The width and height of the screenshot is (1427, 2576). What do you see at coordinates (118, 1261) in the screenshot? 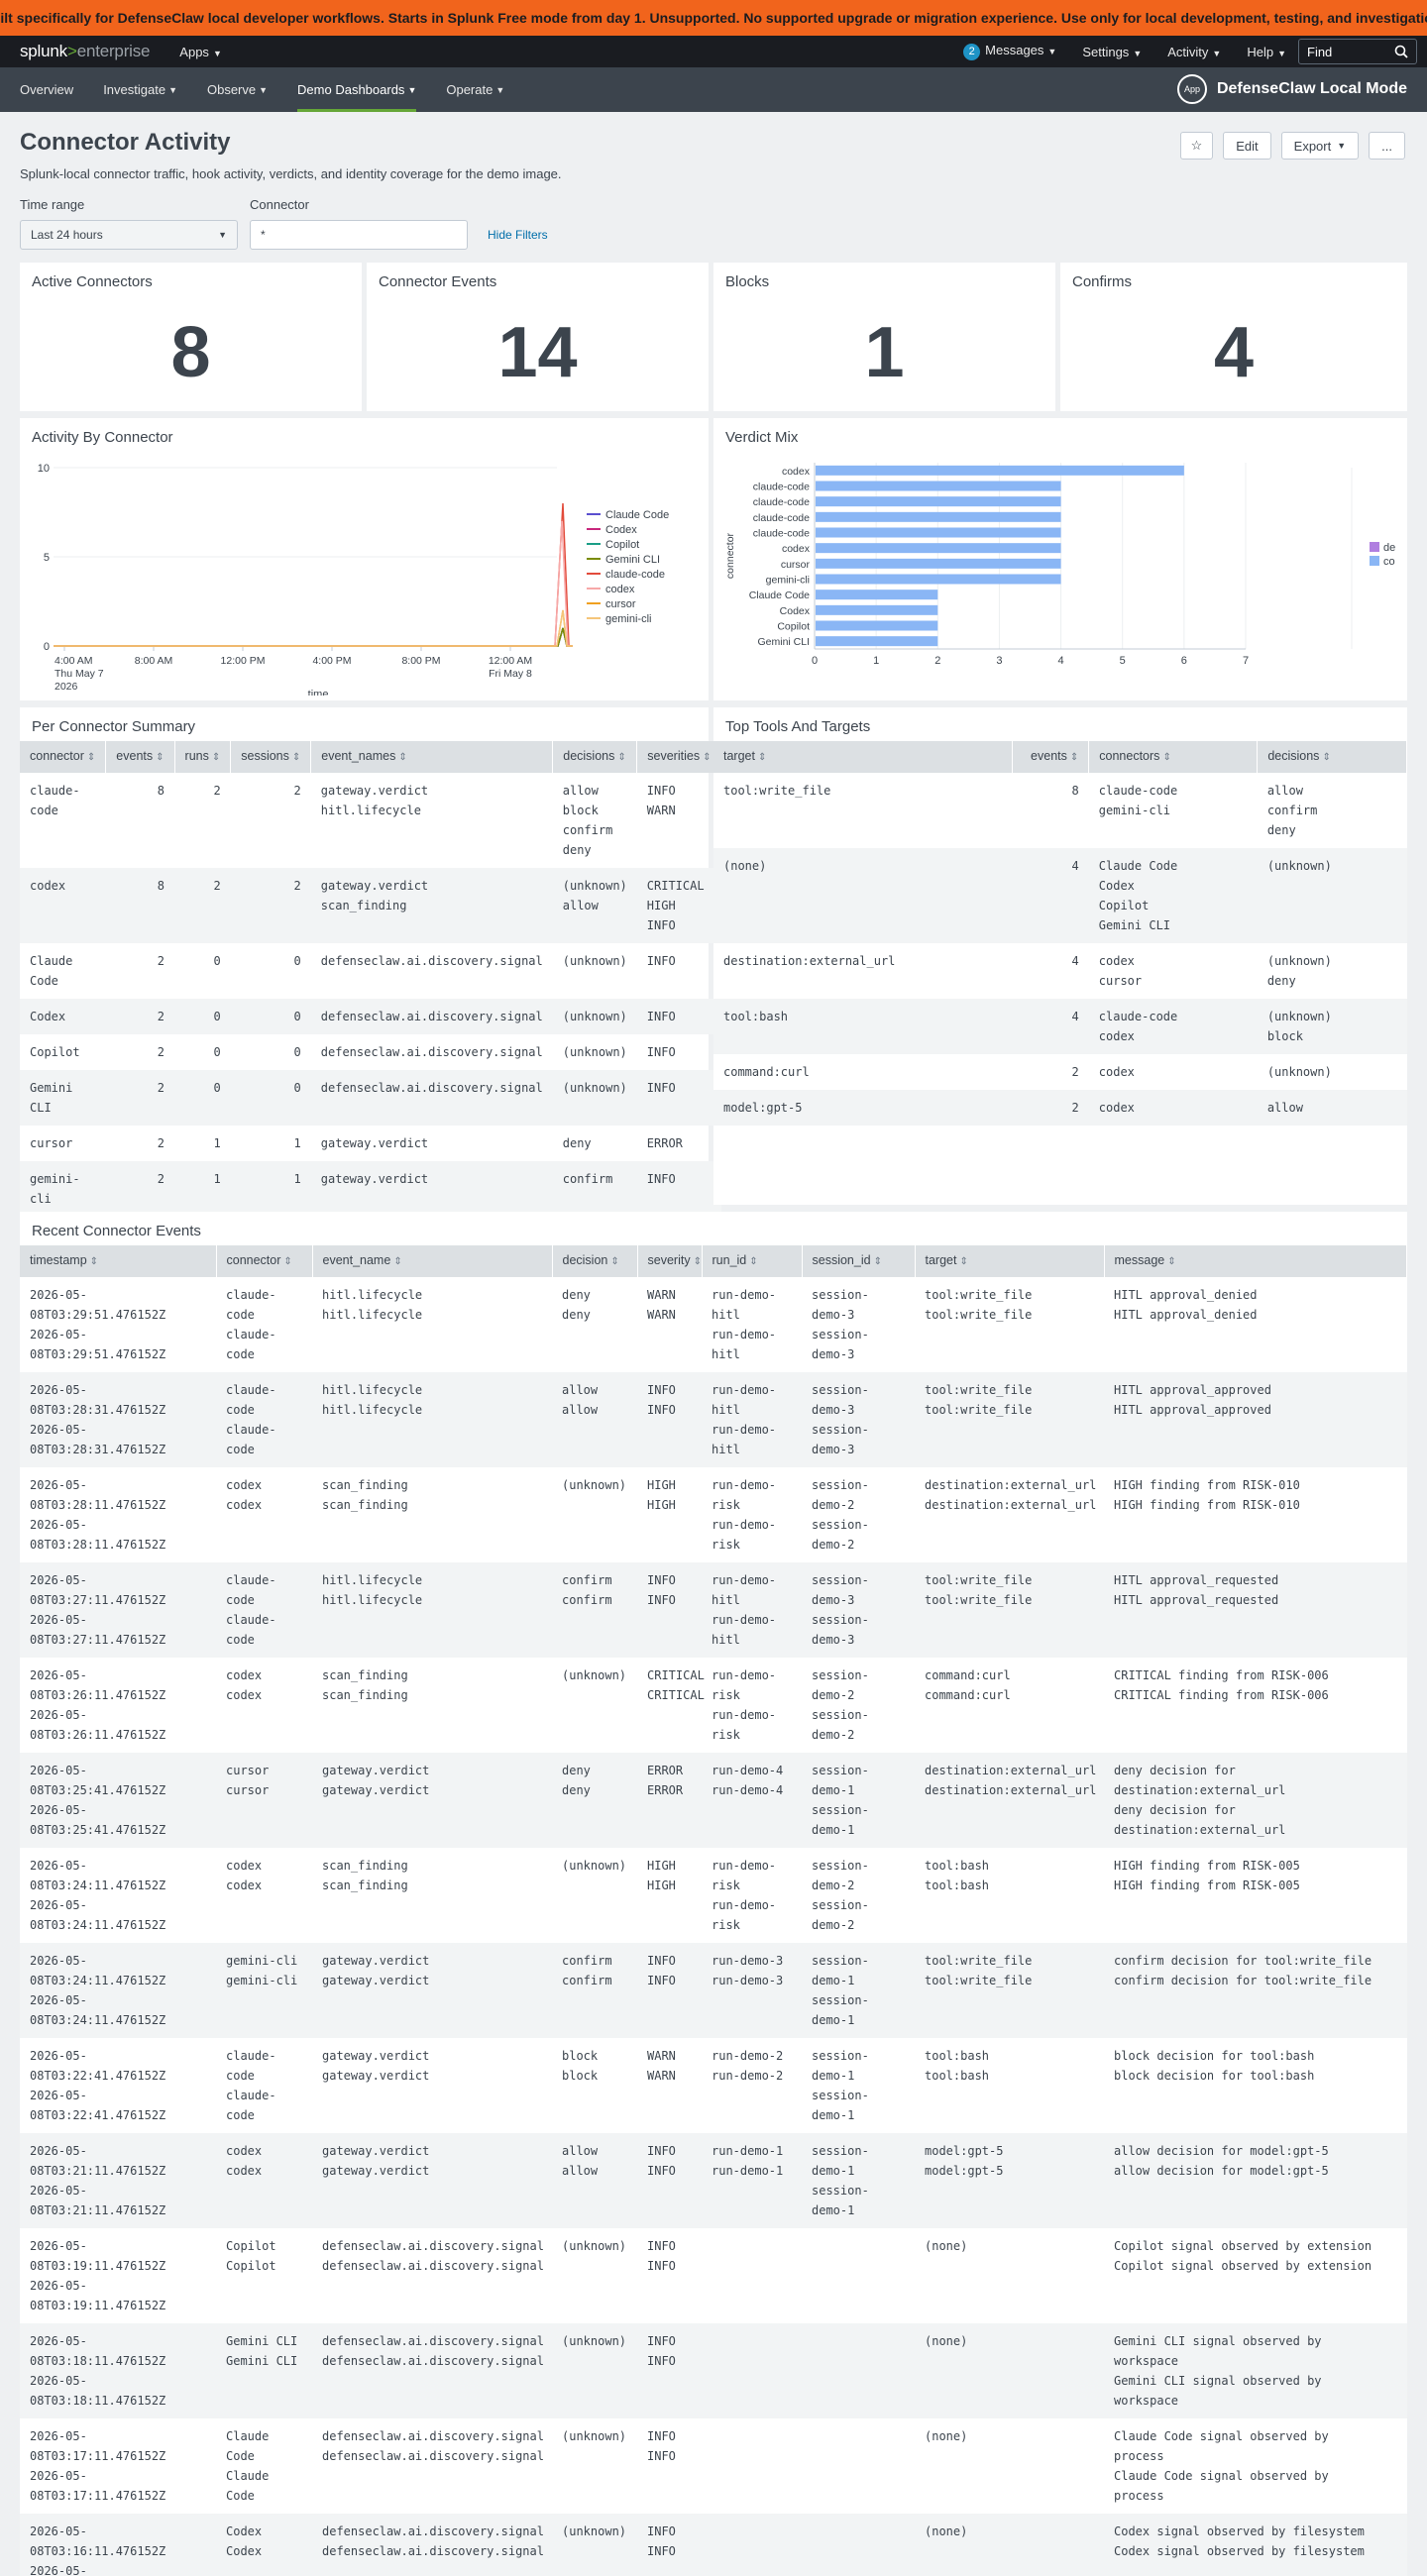
I see `column-header-timestamp: timestamp ⇕` at bounding box center [118, 1261].